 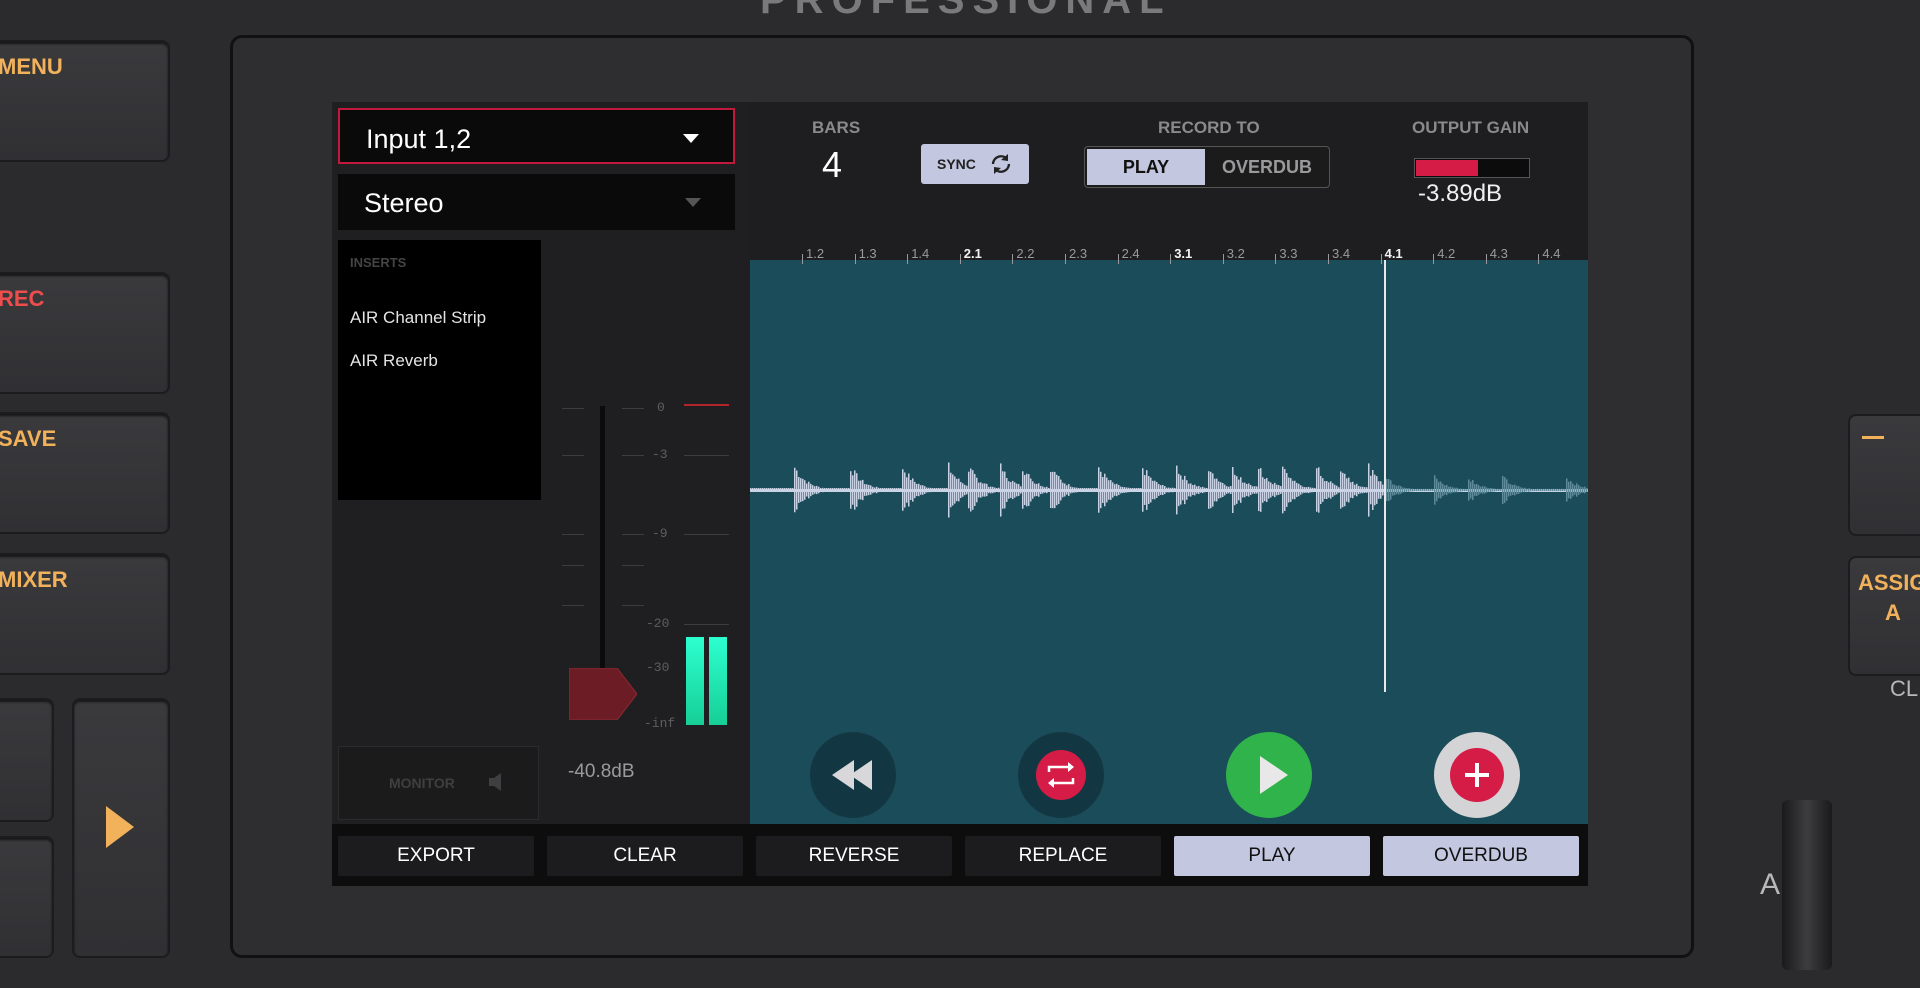 I want to click on level-meter-left, so click(x=695, y=681).